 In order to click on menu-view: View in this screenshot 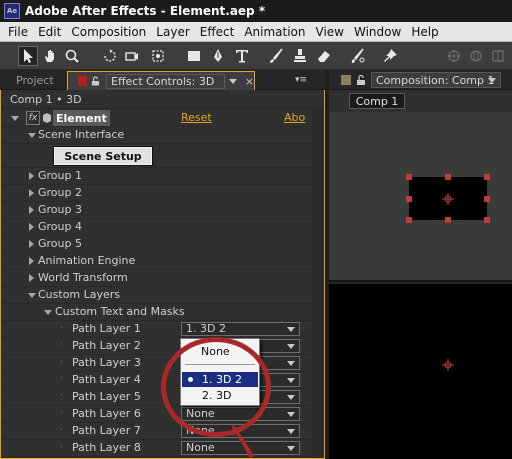, I will do `click(330, 32)`.